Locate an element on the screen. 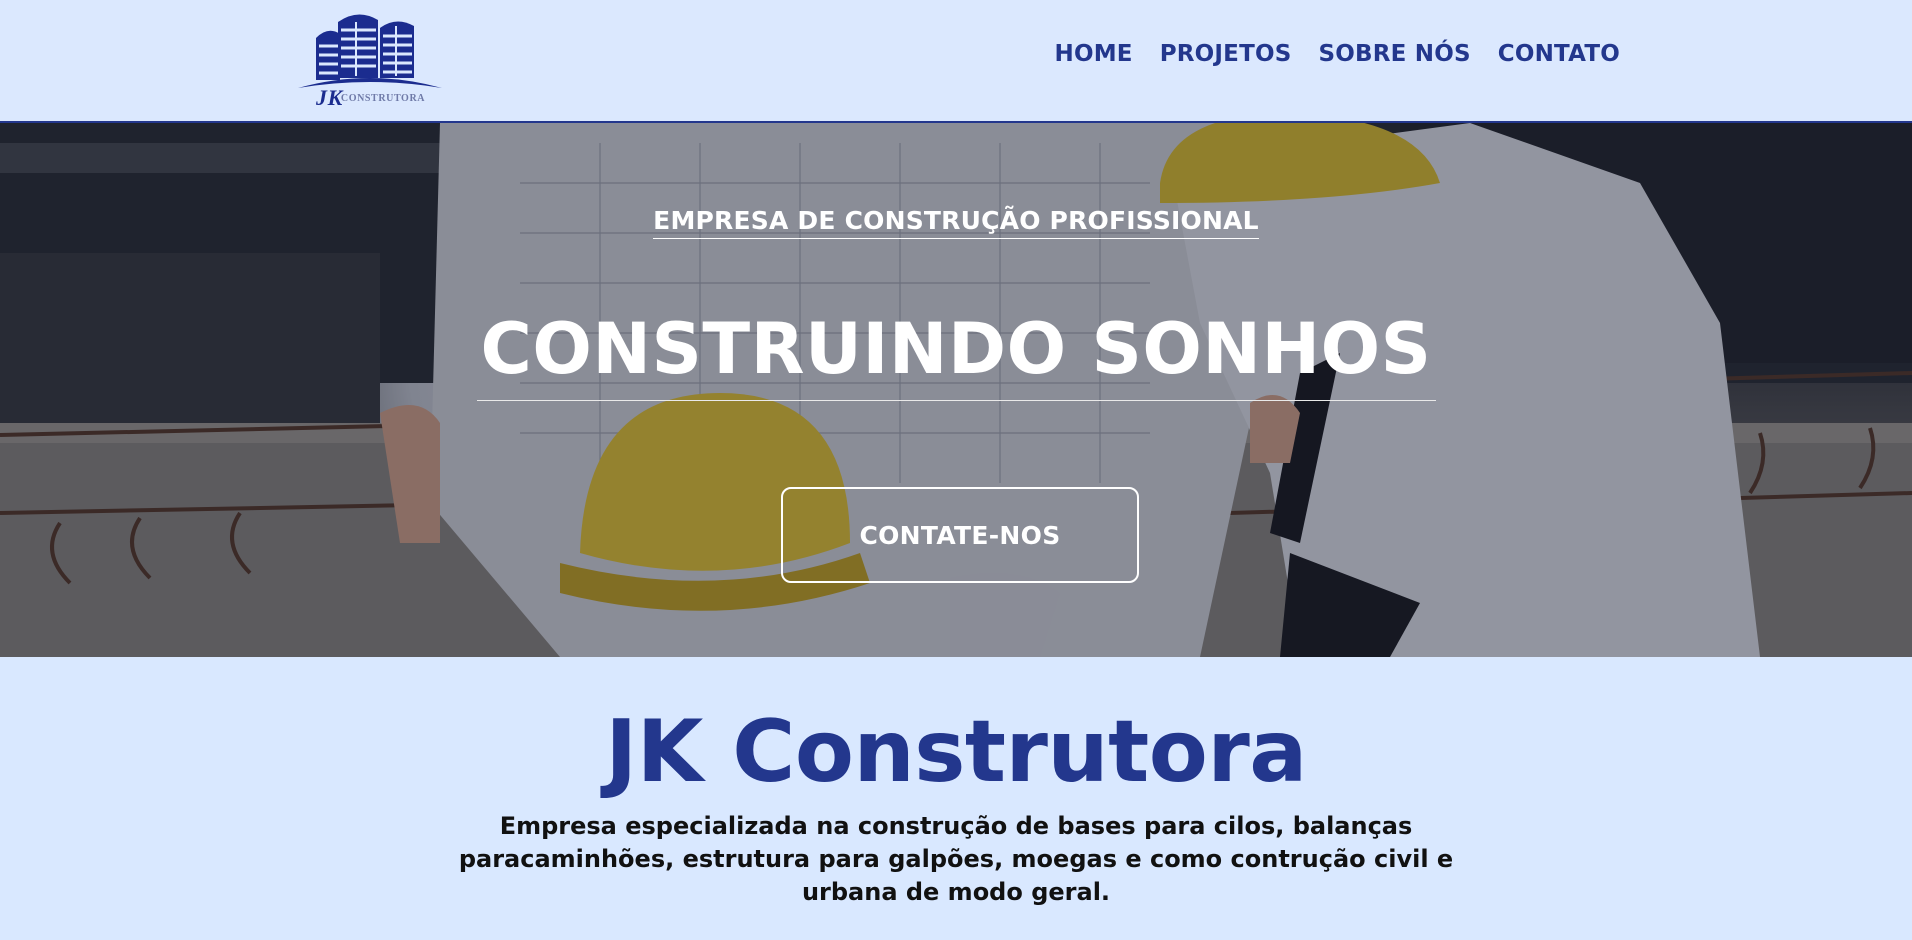  logo-wordmark: JKCONSTRUTORA is located at coordinates (371, 95).